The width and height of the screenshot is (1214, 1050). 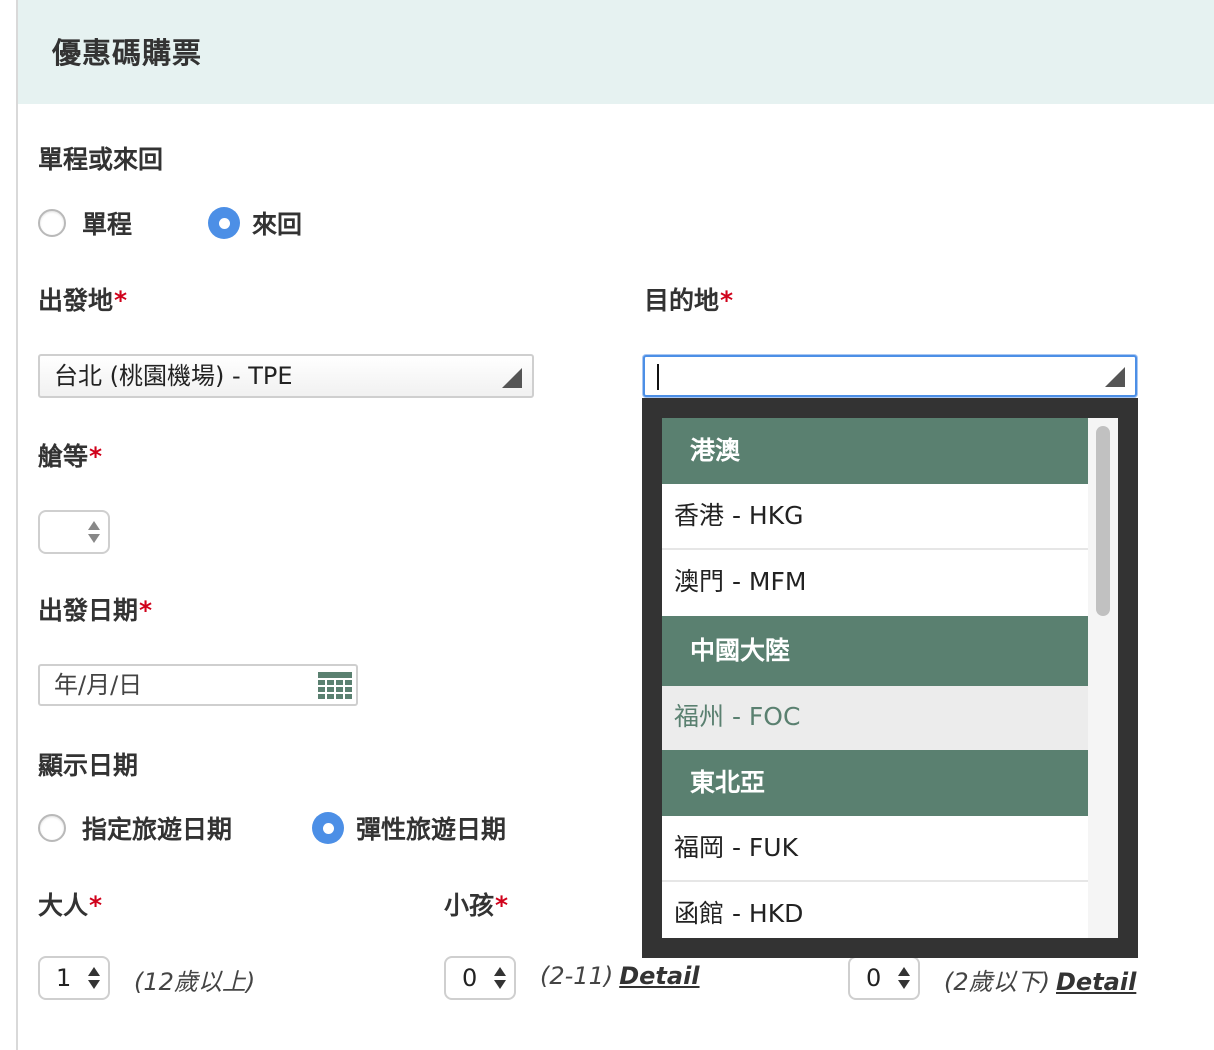 What do you see at coordinates (659, 976) in the screenshot?
I see `child-detail-link: Detail` at bounding box center [659, 976].